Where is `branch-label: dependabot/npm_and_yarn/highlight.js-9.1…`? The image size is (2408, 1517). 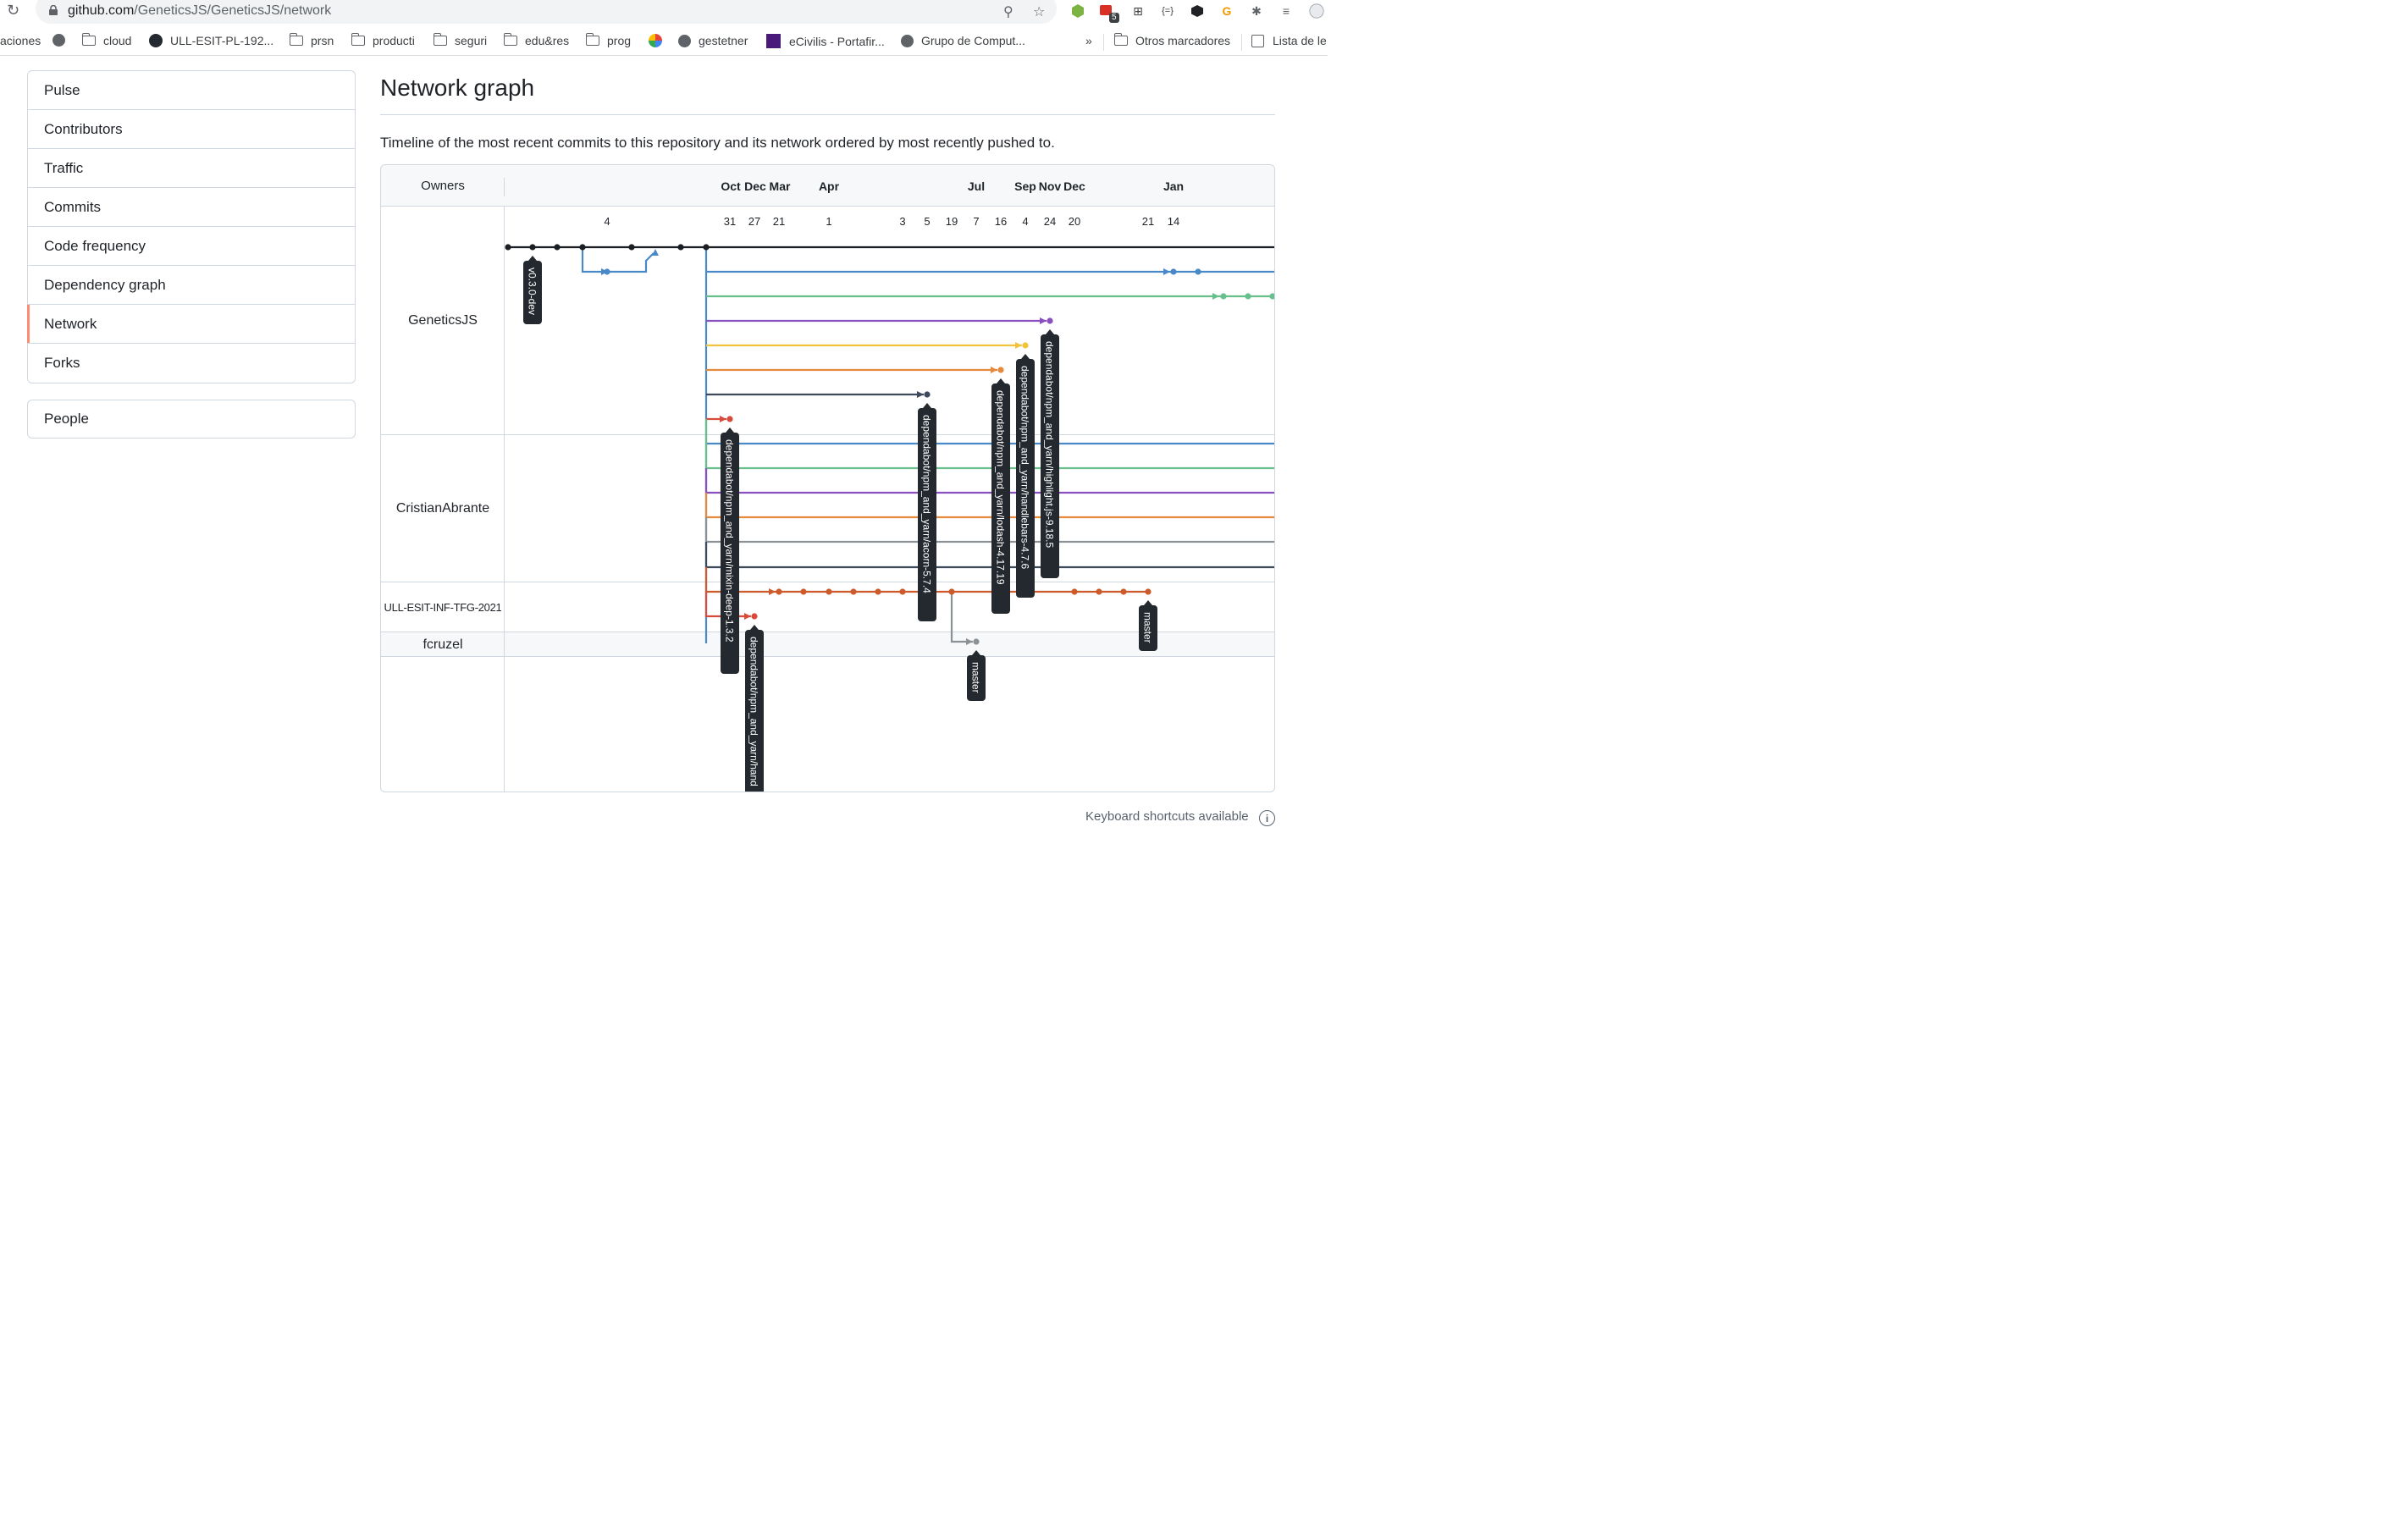 branch-label: dependabot/npm_and_yarn/highlight.js-9.1… is located at coordinates (1050, 453).